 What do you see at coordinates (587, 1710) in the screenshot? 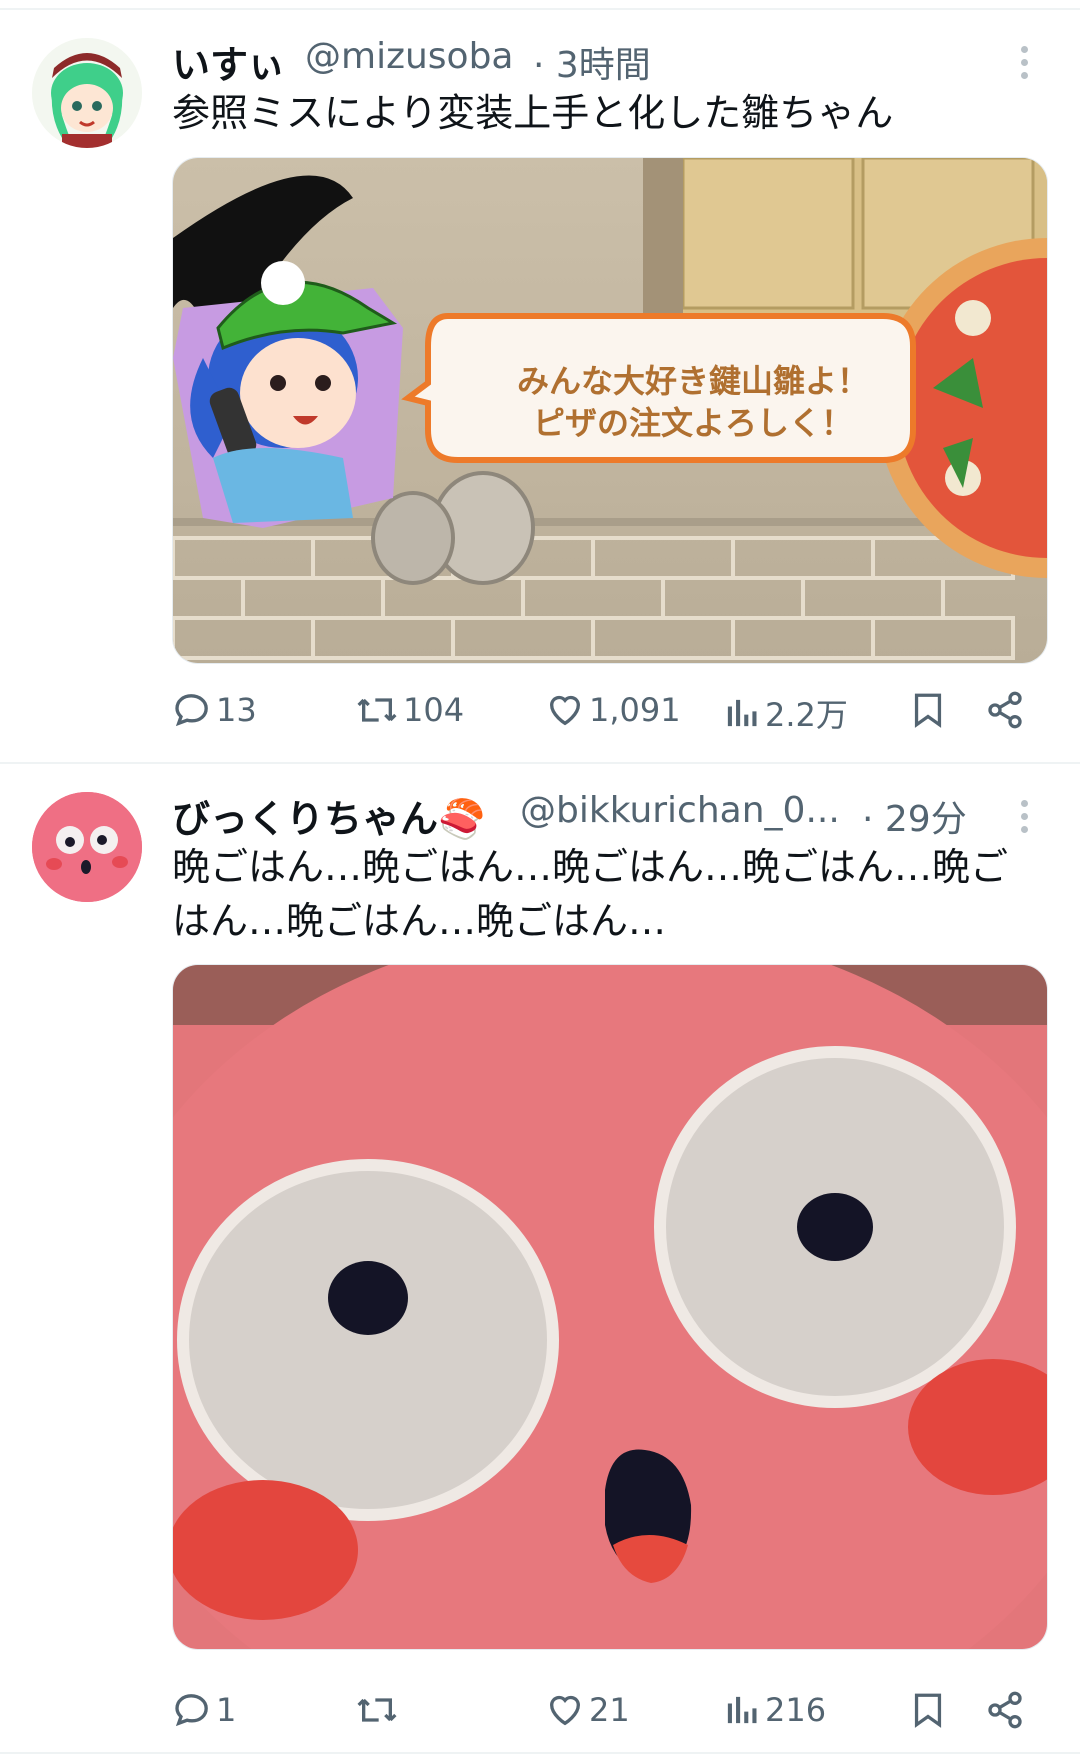
I see `like-button: 21` at bounding box center [587, 1710].